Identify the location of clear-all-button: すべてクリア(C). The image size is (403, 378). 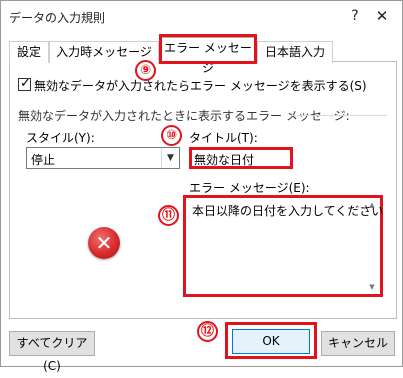
(52, 352).